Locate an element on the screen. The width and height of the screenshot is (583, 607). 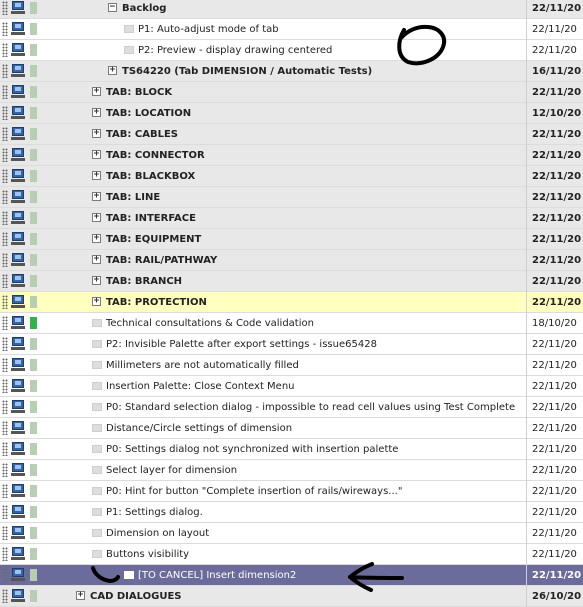
tree-row-tab-branch: + TAB: BRANCH 22/11/20 is located at coordinates (291, 281).